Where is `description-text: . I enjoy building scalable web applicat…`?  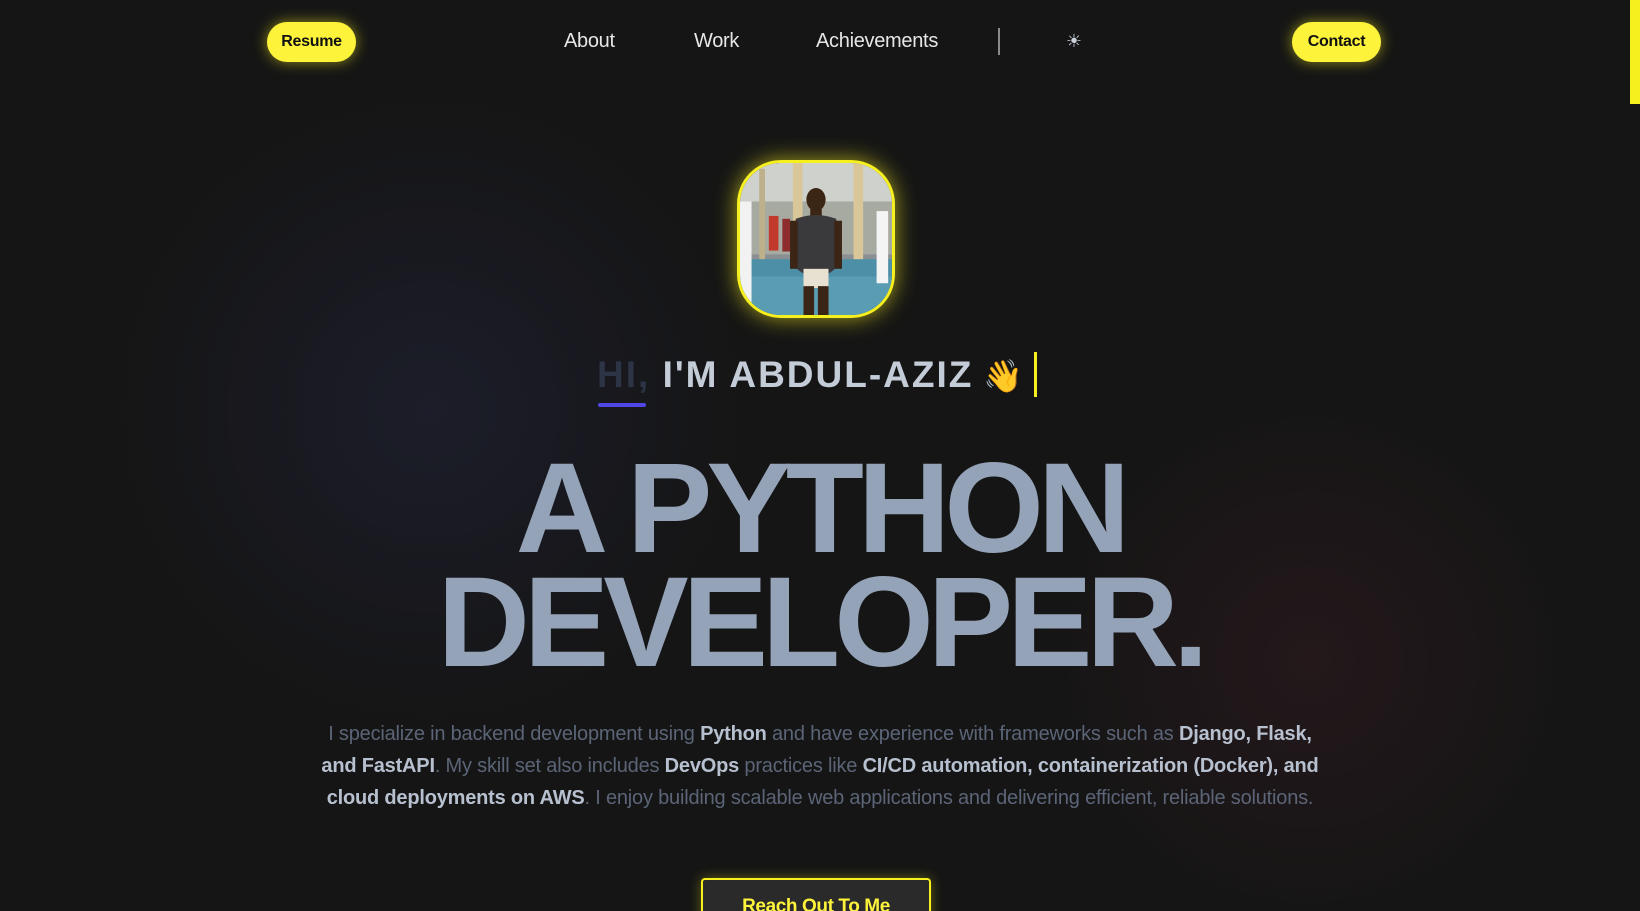
description-text: . I enjoy building scalable web applicat… is located at coordinates (949, 798).